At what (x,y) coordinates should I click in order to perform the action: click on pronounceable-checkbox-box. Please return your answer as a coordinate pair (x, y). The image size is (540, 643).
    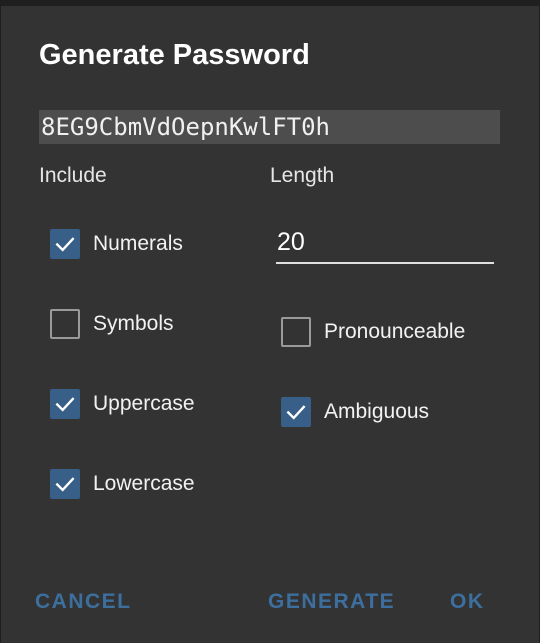
    Looking at the image, I should click on (296, 332).